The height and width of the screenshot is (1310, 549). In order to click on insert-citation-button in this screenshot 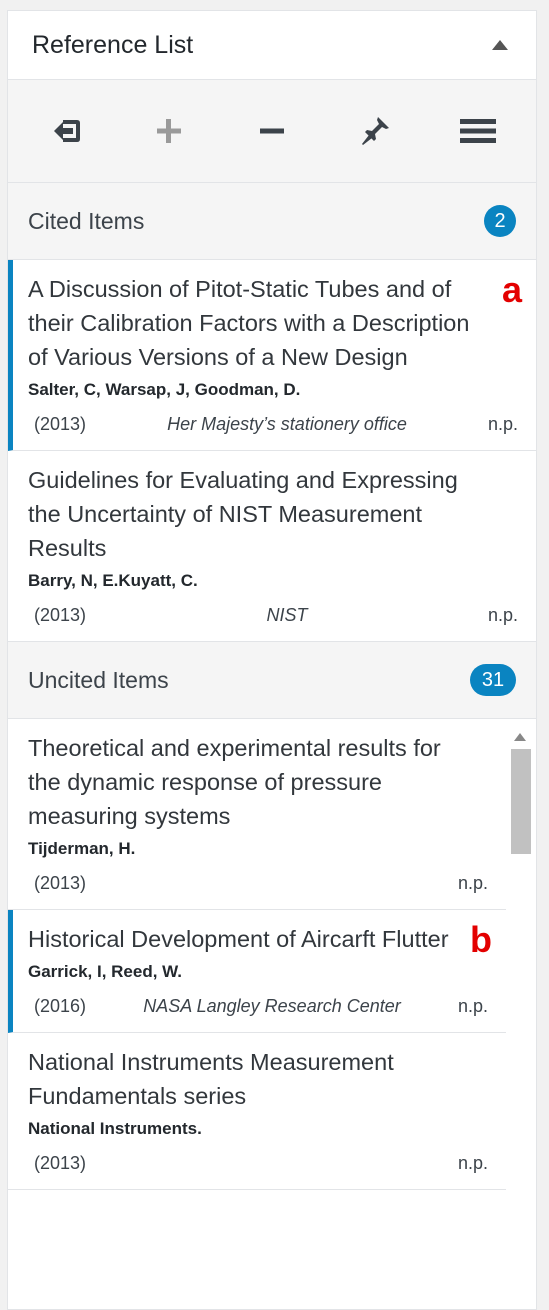, I will do `click(66, 131)`.